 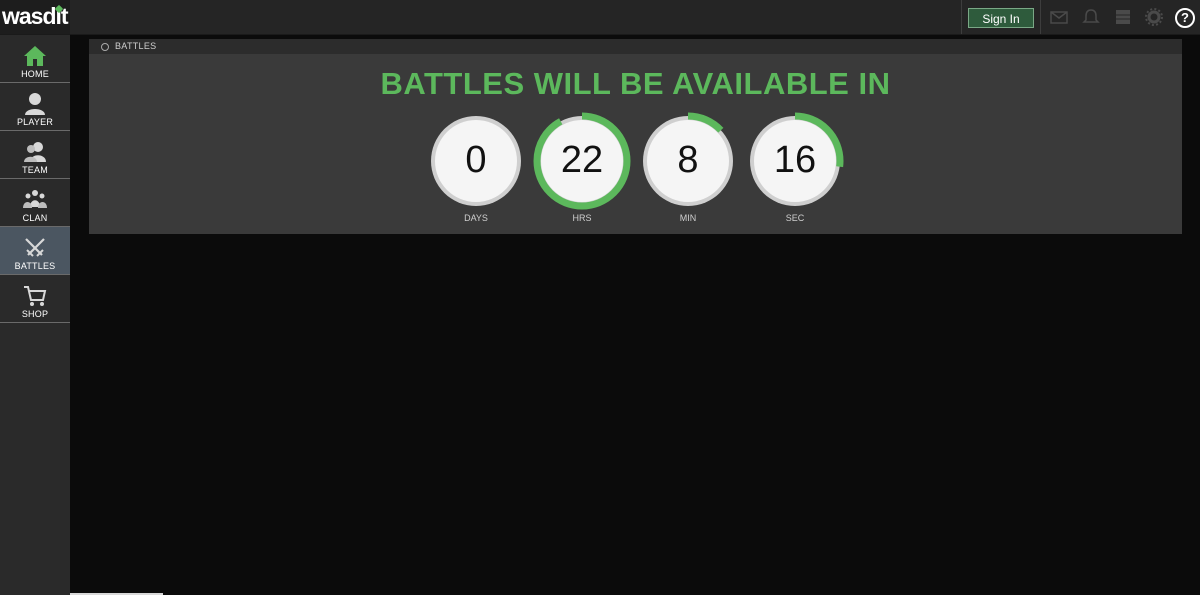 I want to click on top-bar: wasdit Sign In ?, so click(x=600, y=17).